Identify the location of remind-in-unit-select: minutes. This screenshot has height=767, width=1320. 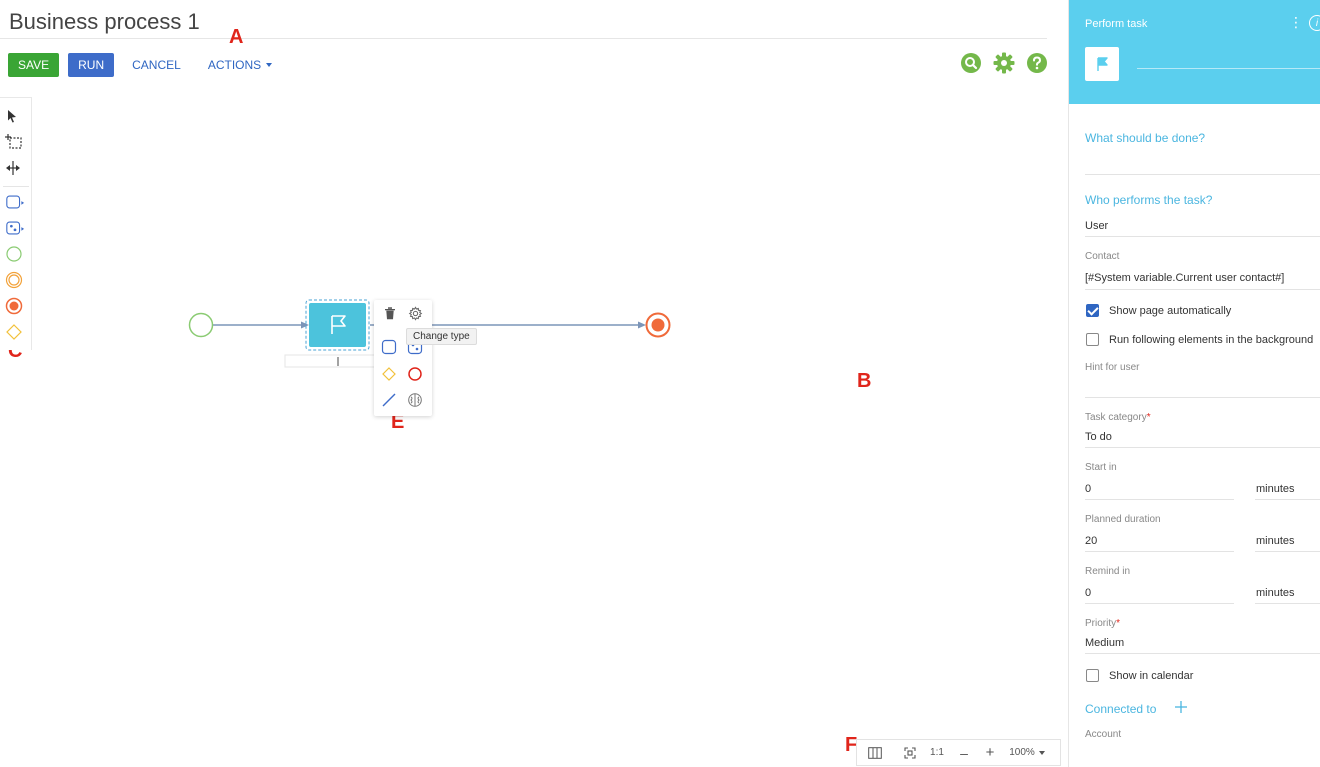
(1275, 593).